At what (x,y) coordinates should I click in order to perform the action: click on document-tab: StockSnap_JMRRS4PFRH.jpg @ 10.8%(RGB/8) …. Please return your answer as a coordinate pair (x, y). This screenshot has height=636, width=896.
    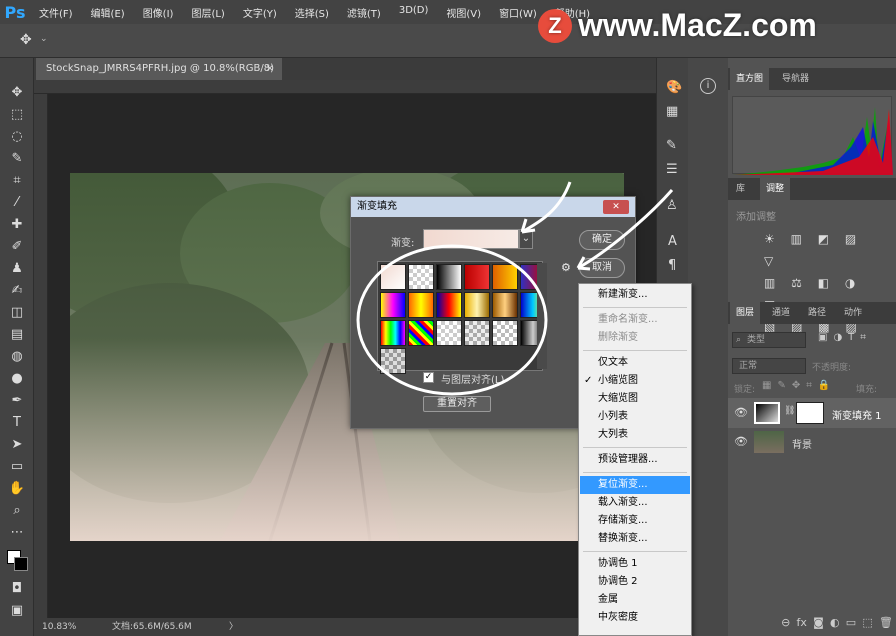
    Looking at the image, I should click on (159, 69).